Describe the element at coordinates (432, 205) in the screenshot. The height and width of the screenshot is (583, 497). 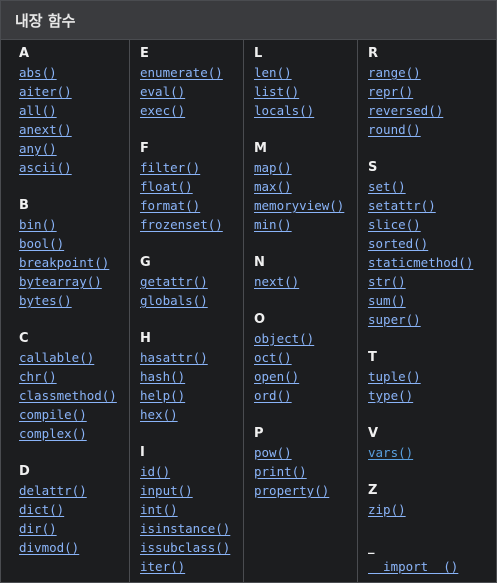
I see `function-link-setattr: setattr()` at that location.